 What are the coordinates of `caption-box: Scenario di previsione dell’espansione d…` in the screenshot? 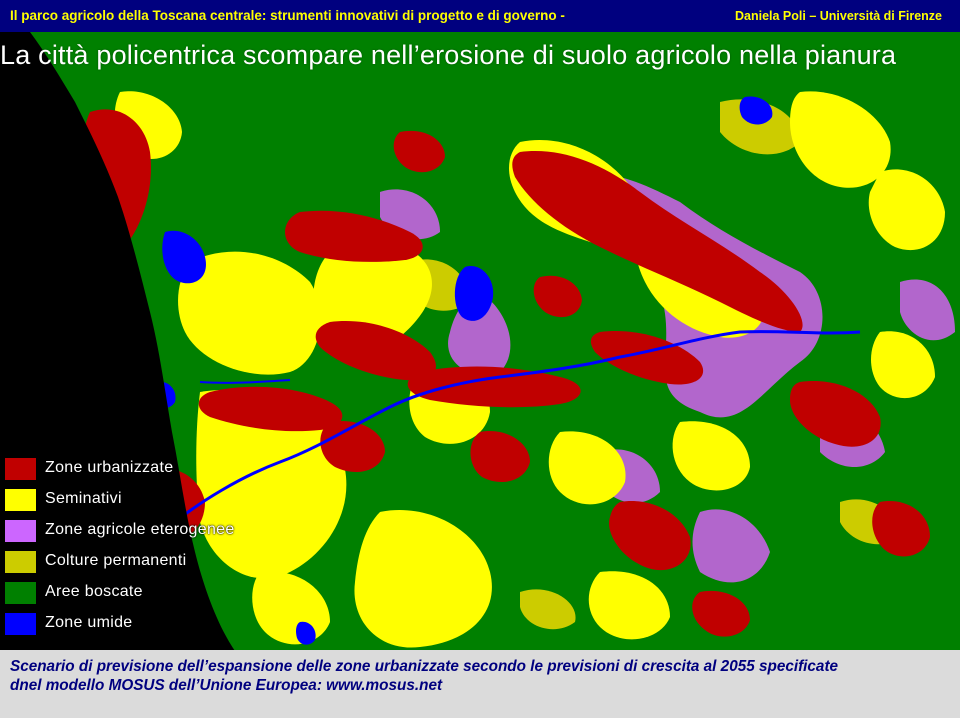 It's located at (480, 684).